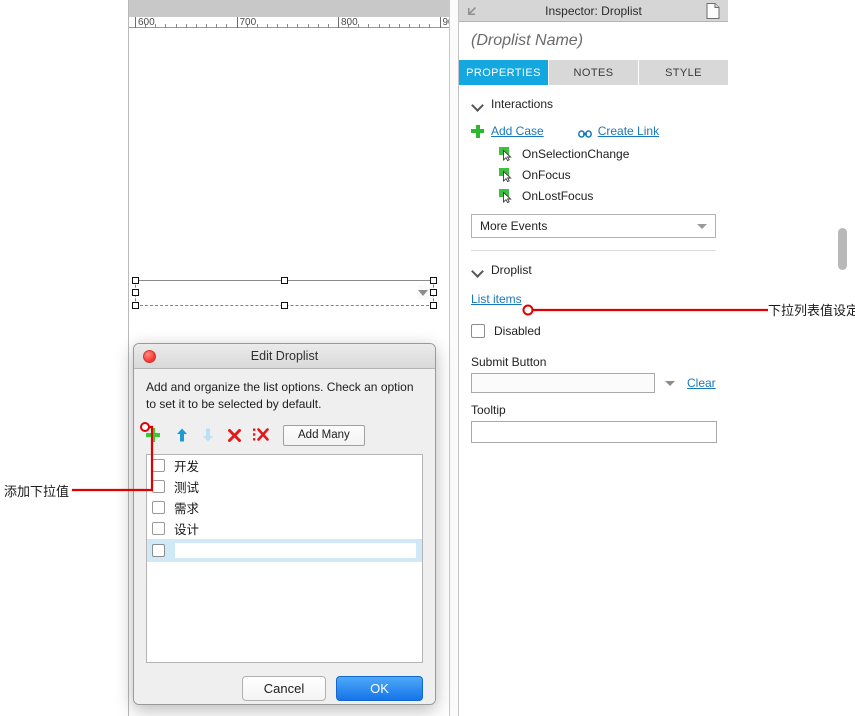 This screenshot has width=855, height=716. What do you see at coordinates (182, 435) in the screenshot?
I see `arrow-up-icon` at bounding box center [182, 435].